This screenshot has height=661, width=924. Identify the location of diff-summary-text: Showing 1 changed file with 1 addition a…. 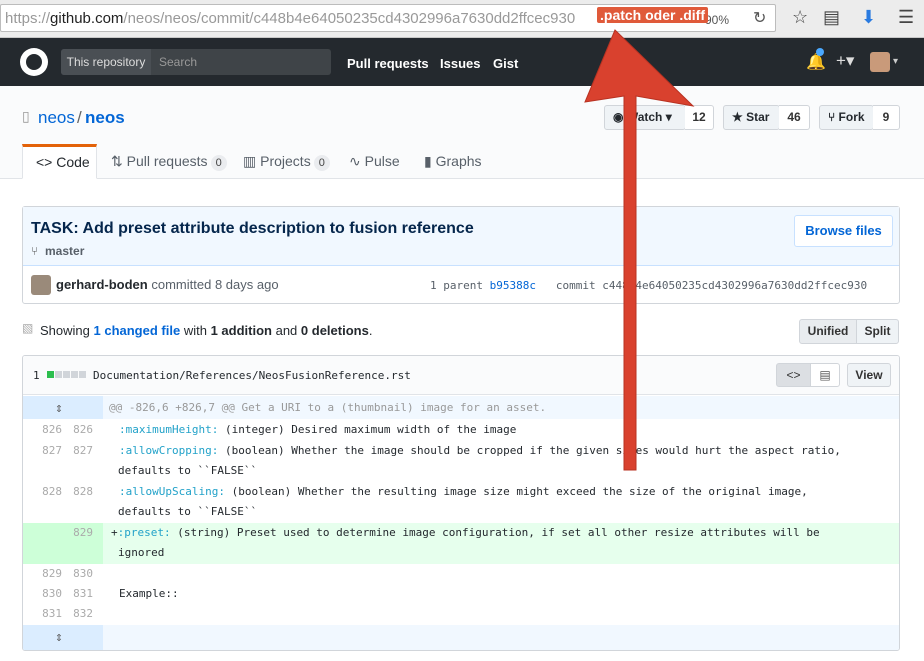
(206, 330).